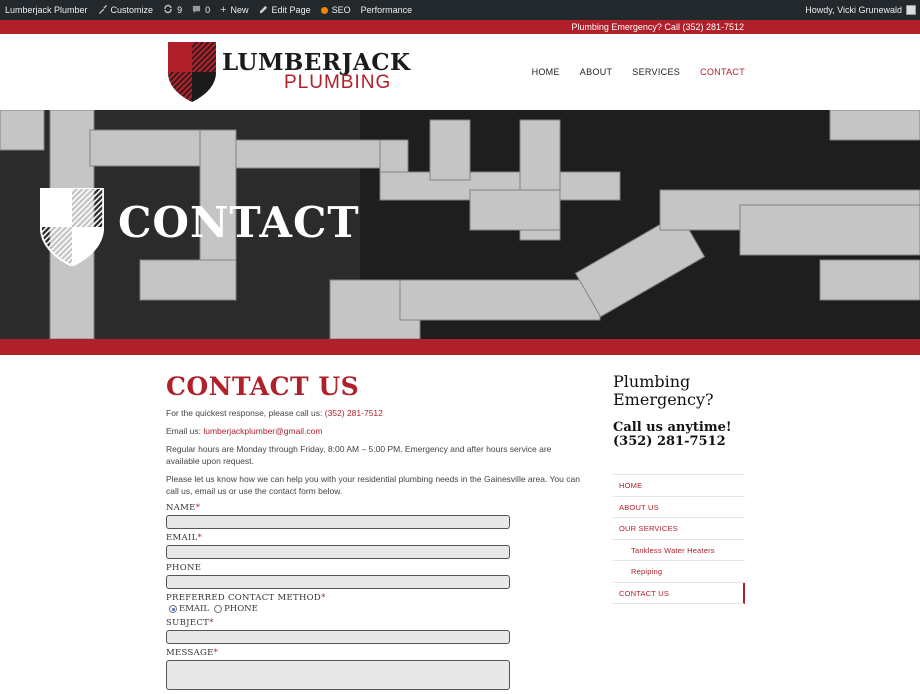 The height and width of the screenshot is (694, 920). Describe the element at coordinates (679, 486) in the screenshot. I see `sidebar-item-home: HOME` at that location.